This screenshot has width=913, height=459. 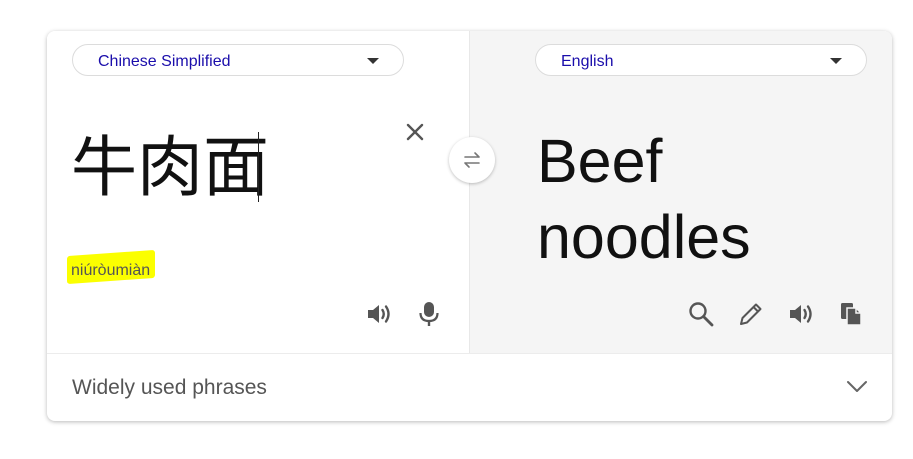 I want to click on microphone-icon, so click(x=429, y=314).